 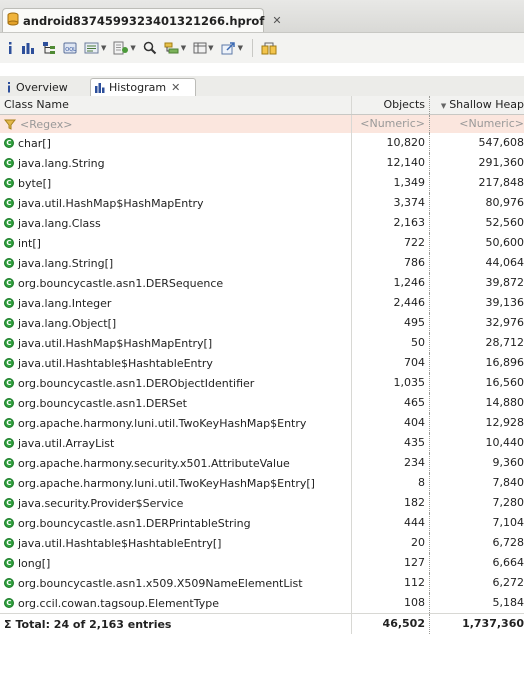 What do you see at coordinates (262, 183) in the screenshot?
I see `table-row: Cbyte[] 1,349 217,848` at bounding box center [262, 183].